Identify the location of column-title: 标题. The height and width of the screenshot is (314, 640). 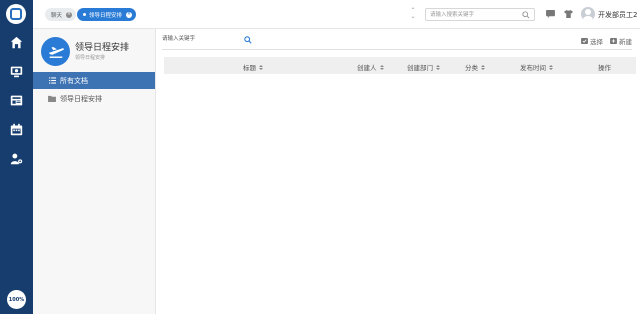
(253, 67).